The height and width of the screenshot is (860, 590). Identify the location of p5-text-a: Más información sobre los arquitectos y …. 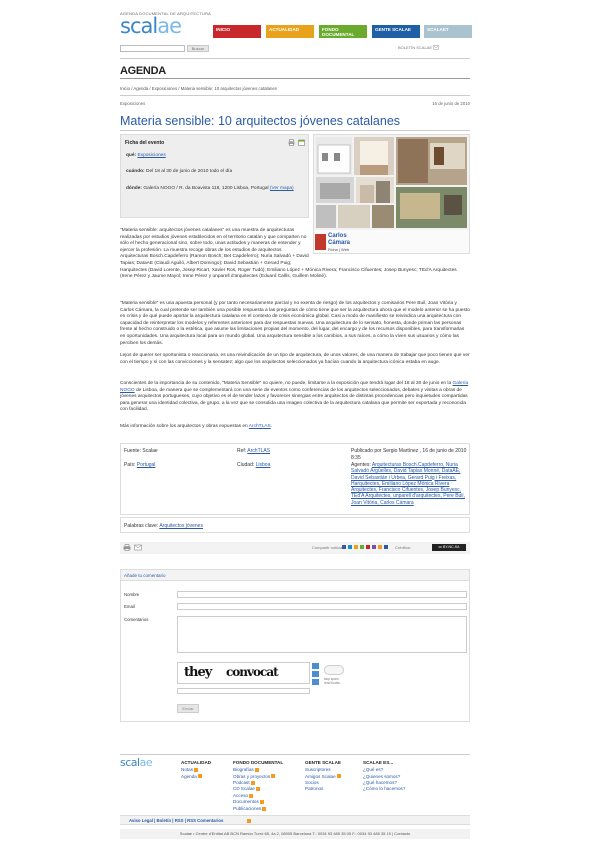
(184, 426).